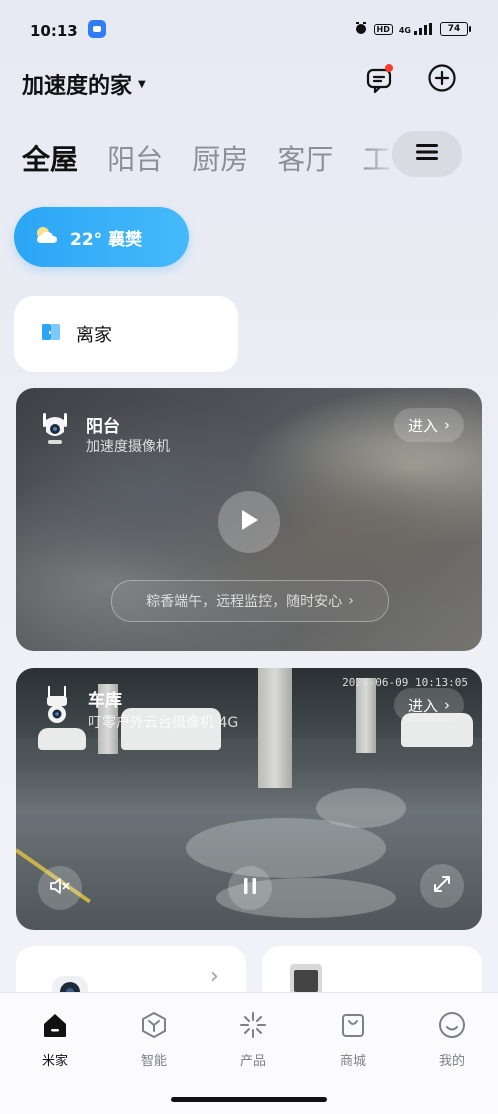 The image size is (498, 1114). Describe the element at coordinates (55, 430) in the screenshot. I see `camera-icon` at that location.